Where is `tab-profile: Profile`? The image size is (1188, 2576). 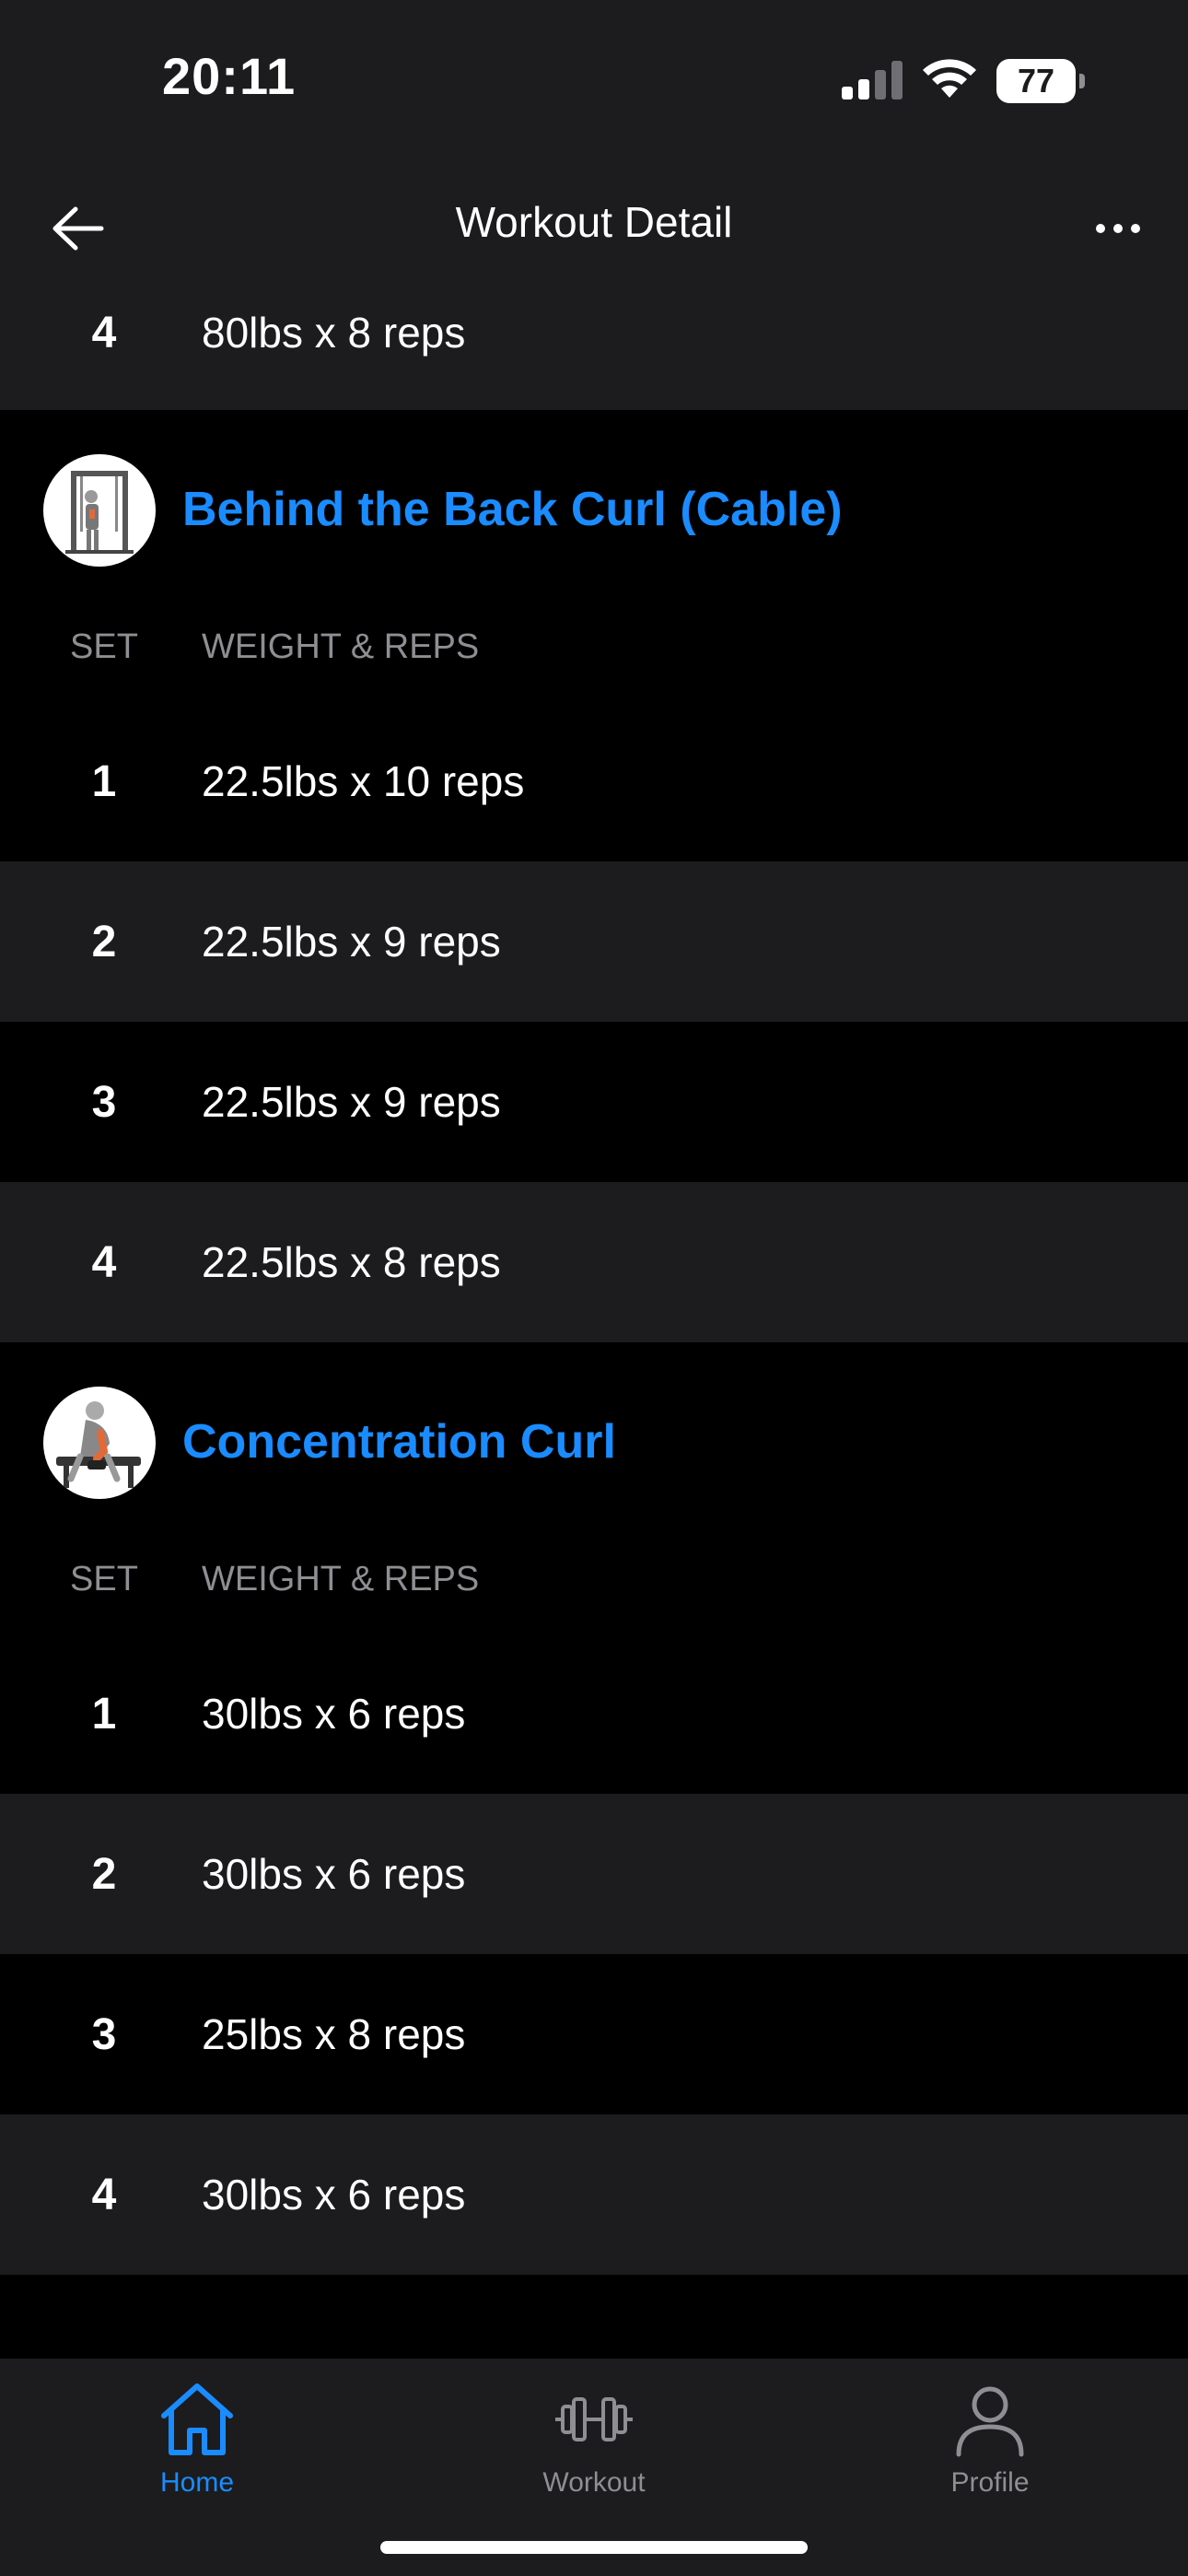
tab-profile: Profile is located at coordinates (990, 2444).